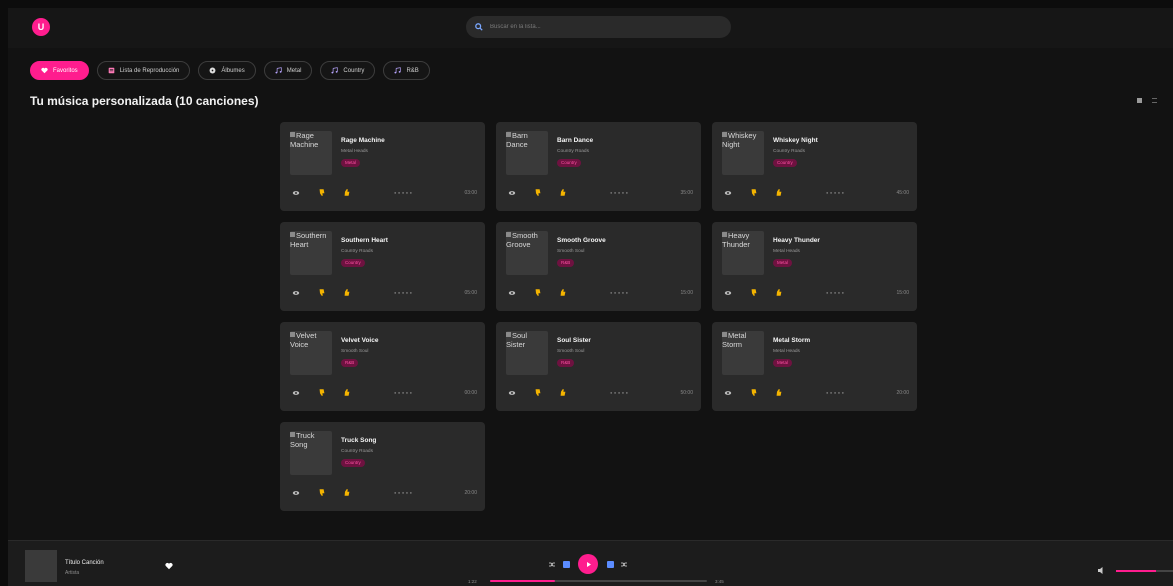 This screenshot has width=1173, height=586. I want to click on search-input, so click(600, 27).